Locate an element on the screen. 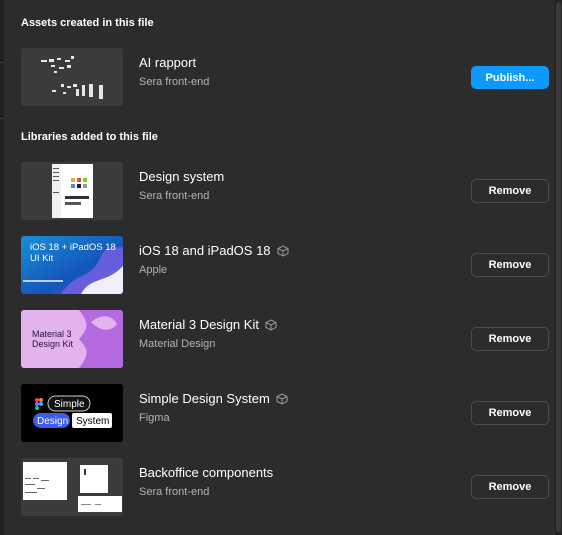 The height and width of the screenshot is (535, 562). asset-name: AI rapport is located at coordinates (168, 62).